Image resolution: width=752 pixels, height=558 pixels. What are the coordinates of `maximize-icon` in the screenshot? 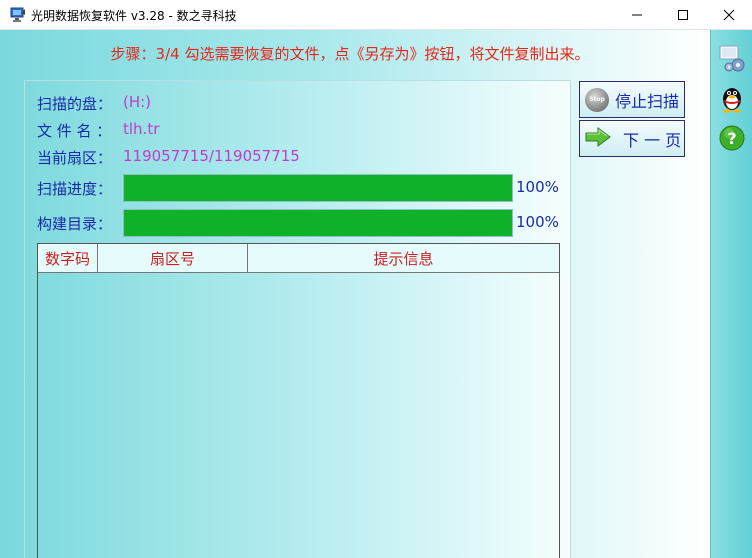 It's located at (683, 15).